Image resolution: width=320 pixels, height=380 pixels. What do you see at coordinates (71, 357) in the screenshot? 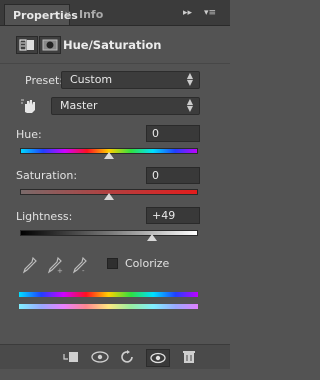
I see `clip-to-layer-icon` at bounding box center [71, 357].